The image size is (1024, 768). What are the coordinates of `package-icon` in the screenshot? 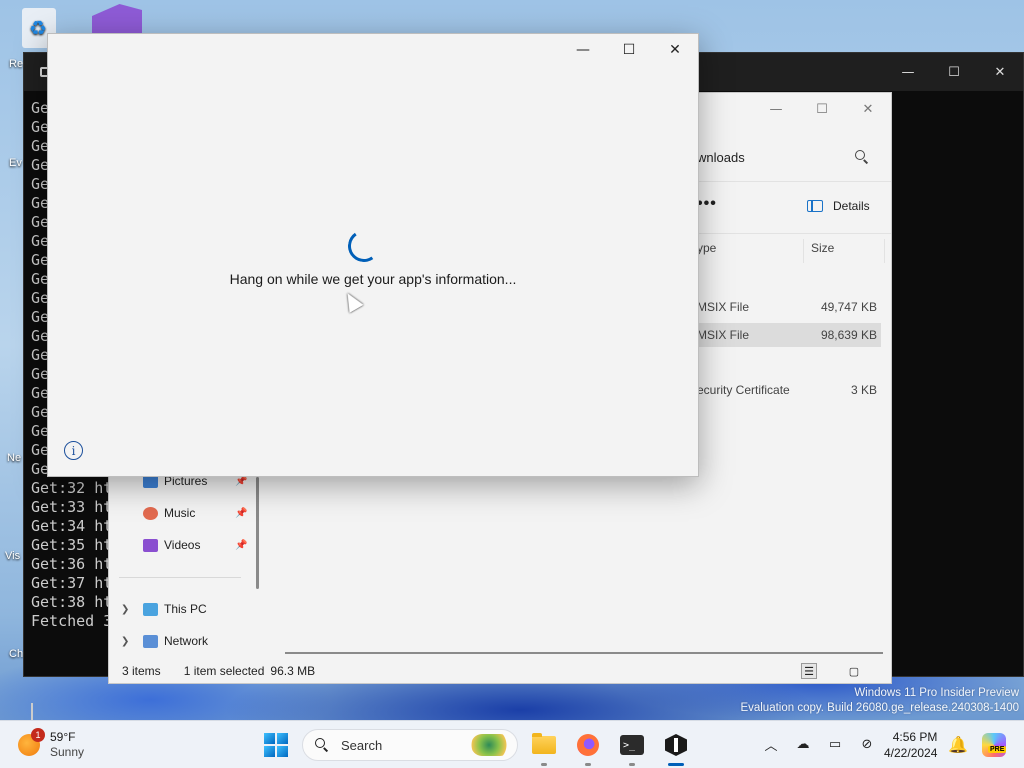 It's located at (676, 745).